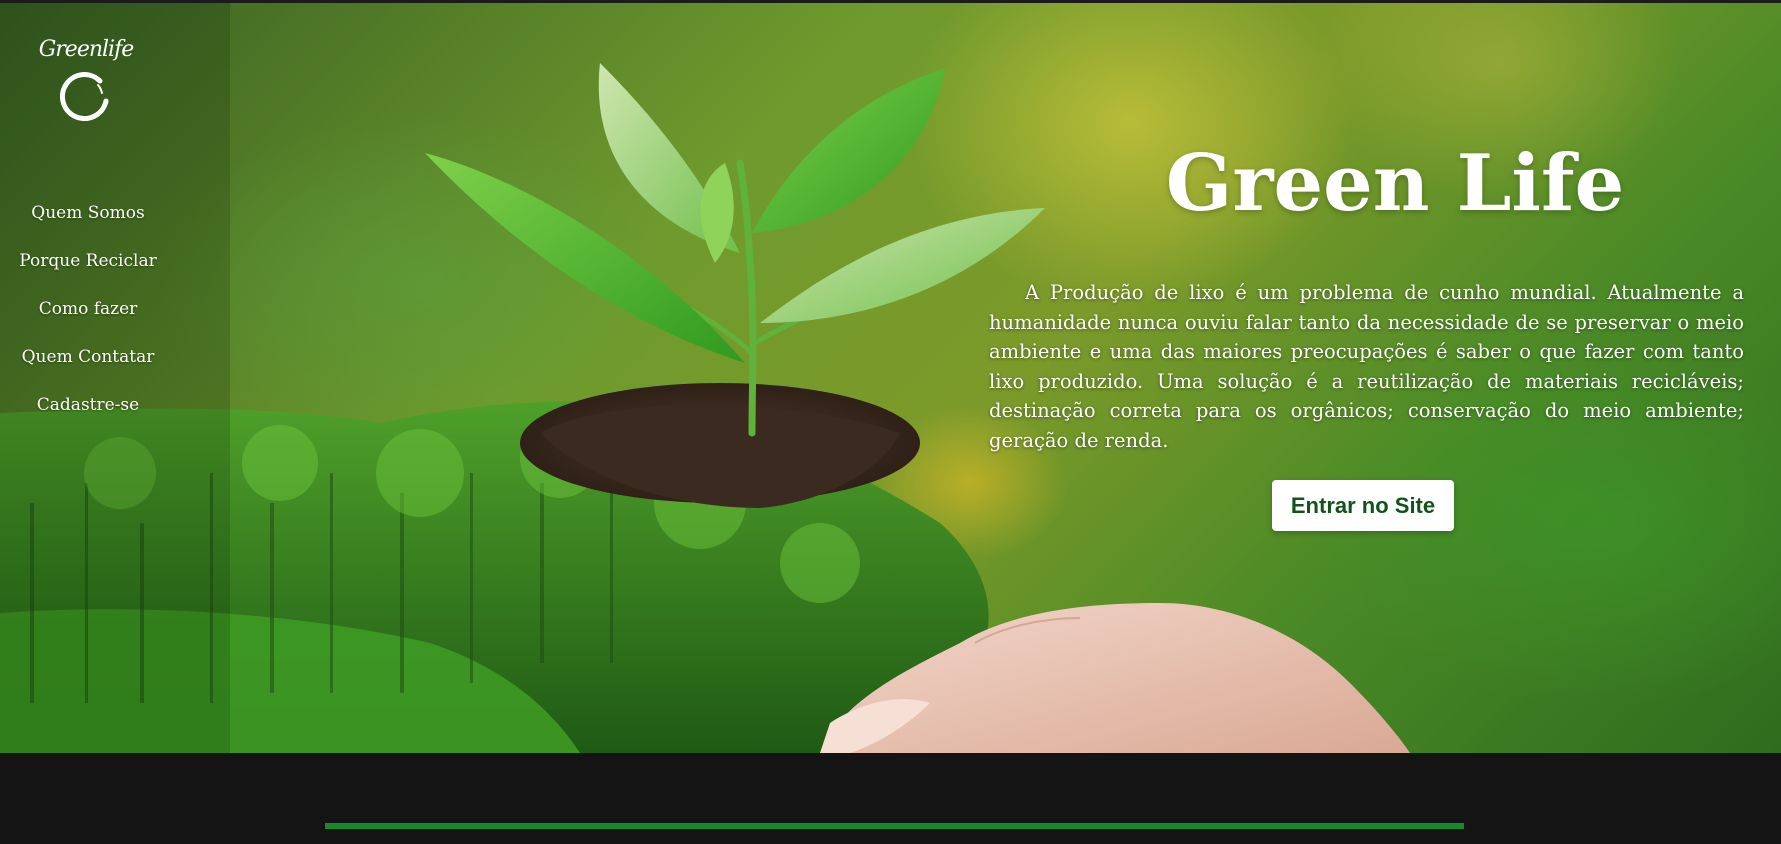 The height and width of the screenshot is (844, 1781). What do you see at coordinates (88, 261) in the screenshot?
I see `nav-item-porque-reciclar: Porque Reciclar` at bounding box center [88, 261].